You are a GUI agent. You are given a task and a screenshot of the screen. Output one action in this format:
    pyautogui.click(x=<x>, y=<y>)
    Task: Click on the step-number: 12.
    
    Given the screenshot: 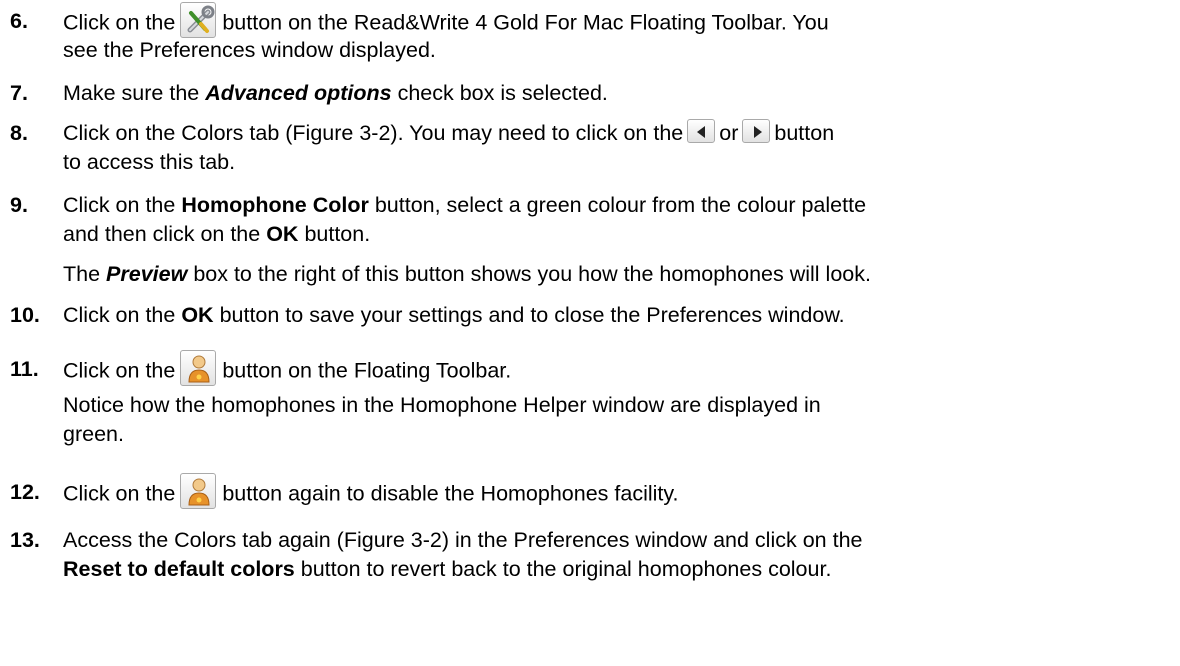 What is the action you would take?
    pyautogui.click(x=25, y=492)
    